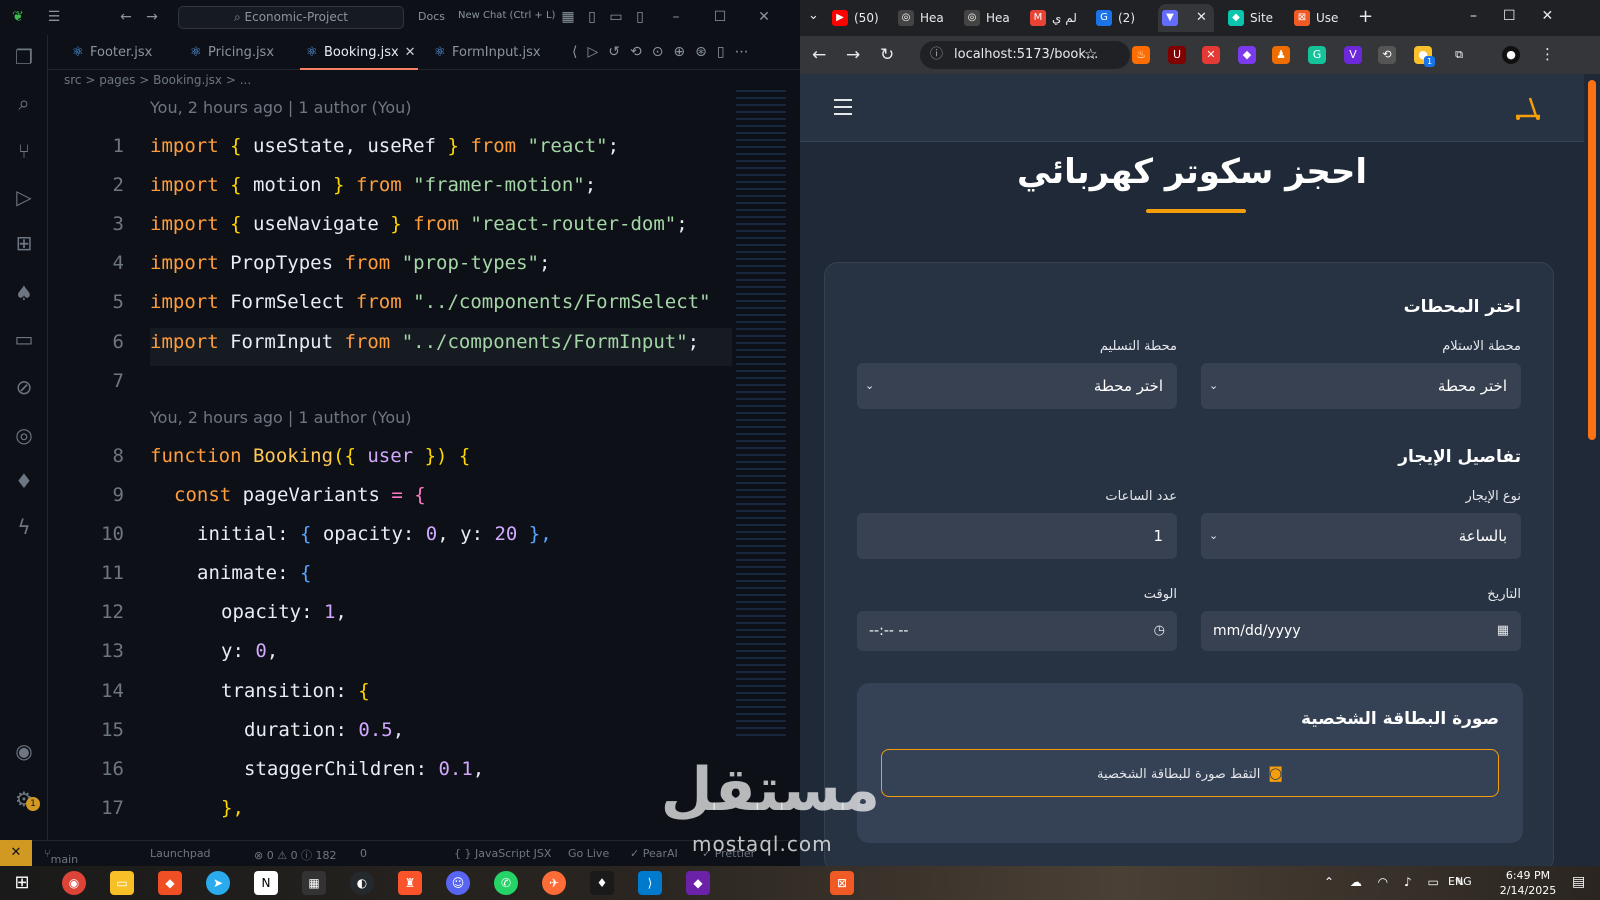 The height and width of the screenshot is (900, 1600). I want to click on code-line: import { motion } from "framer-motion";, so click(373, 185).